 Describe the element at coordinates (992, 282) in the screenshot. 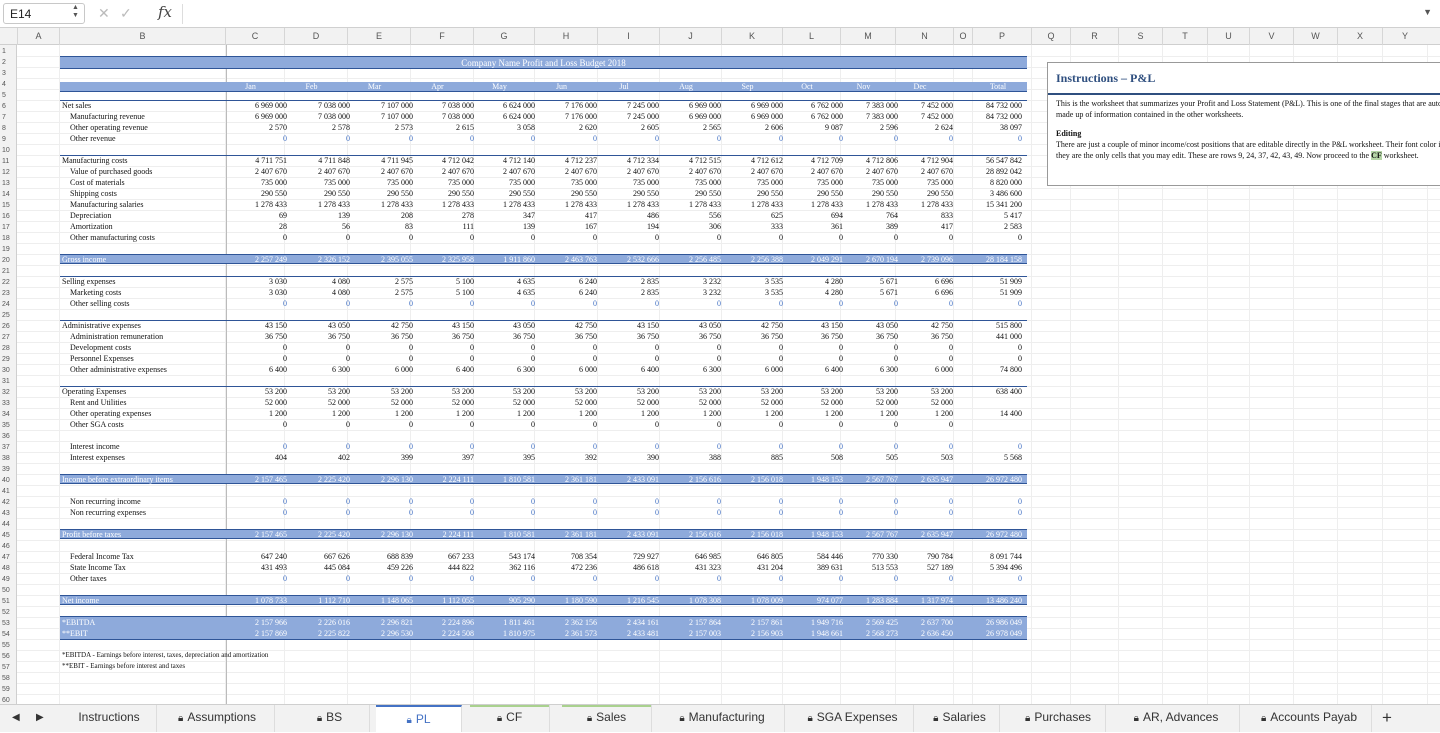

I see `value-cell: 51 909` at that location.